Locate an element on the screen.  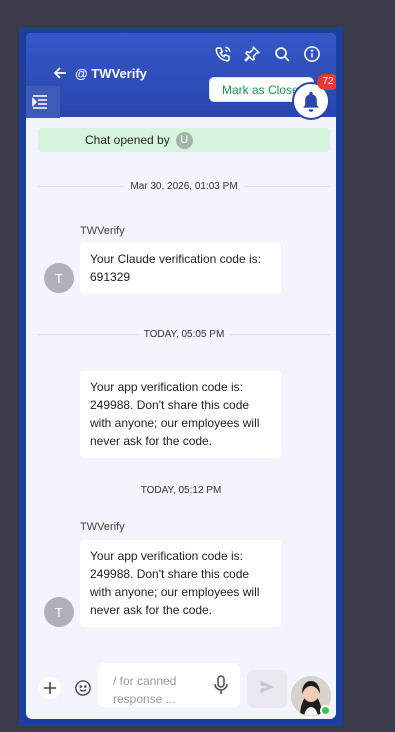
plus-icon is located at coordinates (50, 688).